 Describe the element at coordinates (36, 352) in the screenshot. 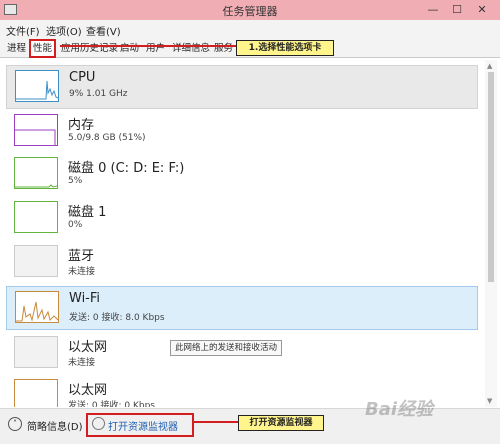

I see `ethernet1-graph` at that location.